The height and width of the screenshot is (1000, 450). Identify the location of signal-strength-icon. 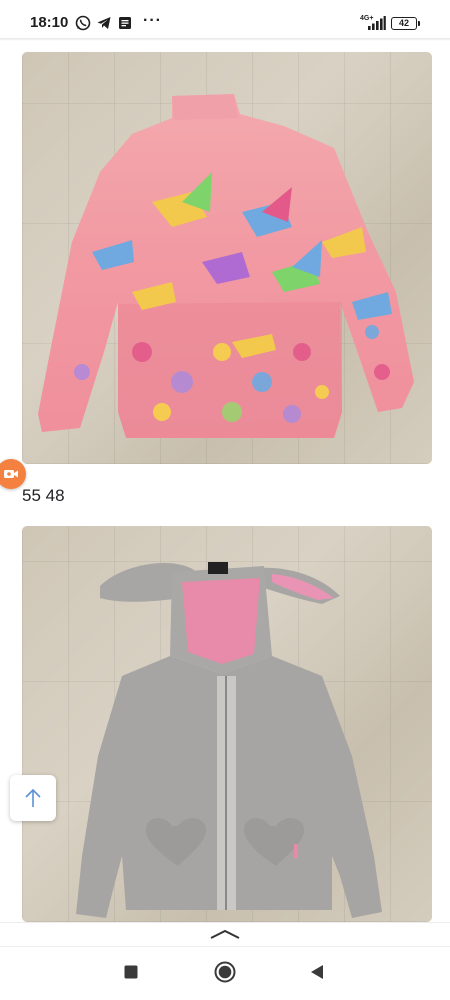
(377, 23).